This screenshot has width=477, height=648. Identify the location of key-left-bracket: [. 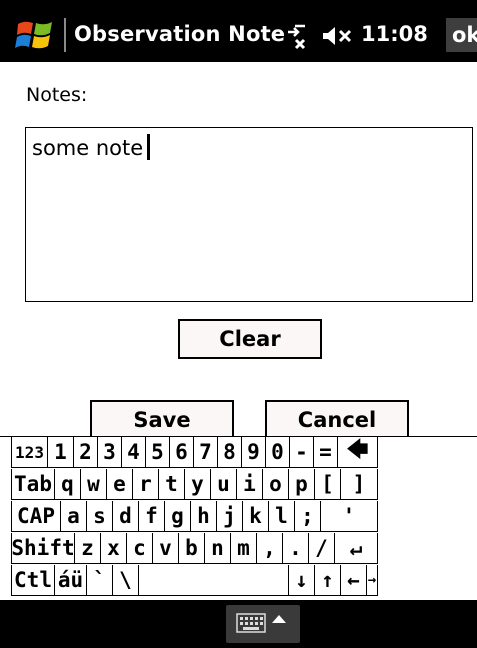
(328, 484).